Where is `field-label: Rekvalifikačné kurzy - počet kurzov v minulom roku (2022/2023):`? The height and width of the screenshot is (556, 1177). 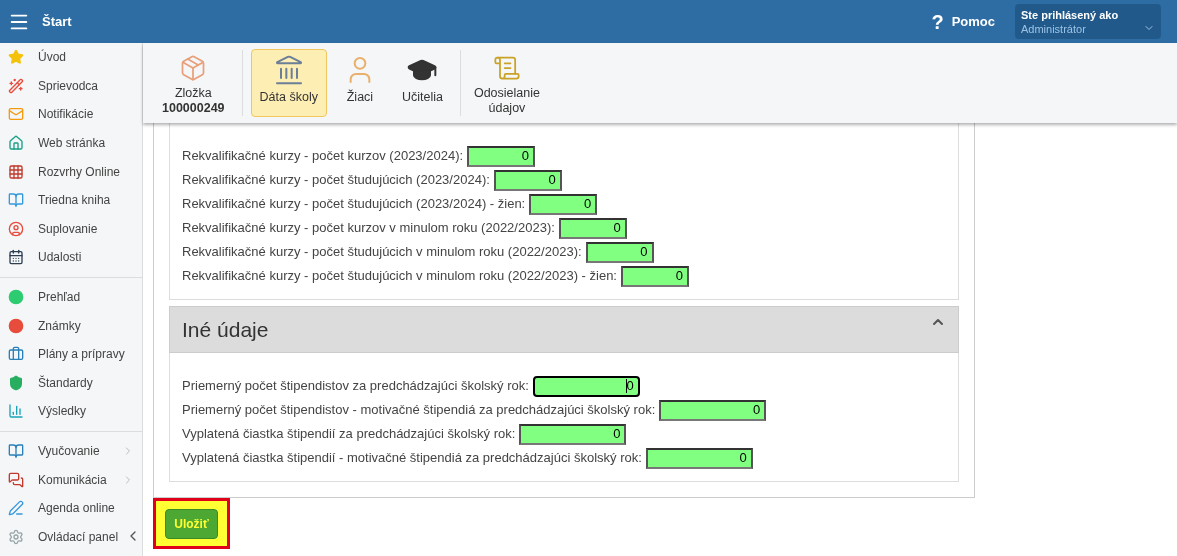
field-label: Rekvalifikačné kurzy - počet kurzov v minulom roku (2022/2023): is located at coordinates (368, 228).